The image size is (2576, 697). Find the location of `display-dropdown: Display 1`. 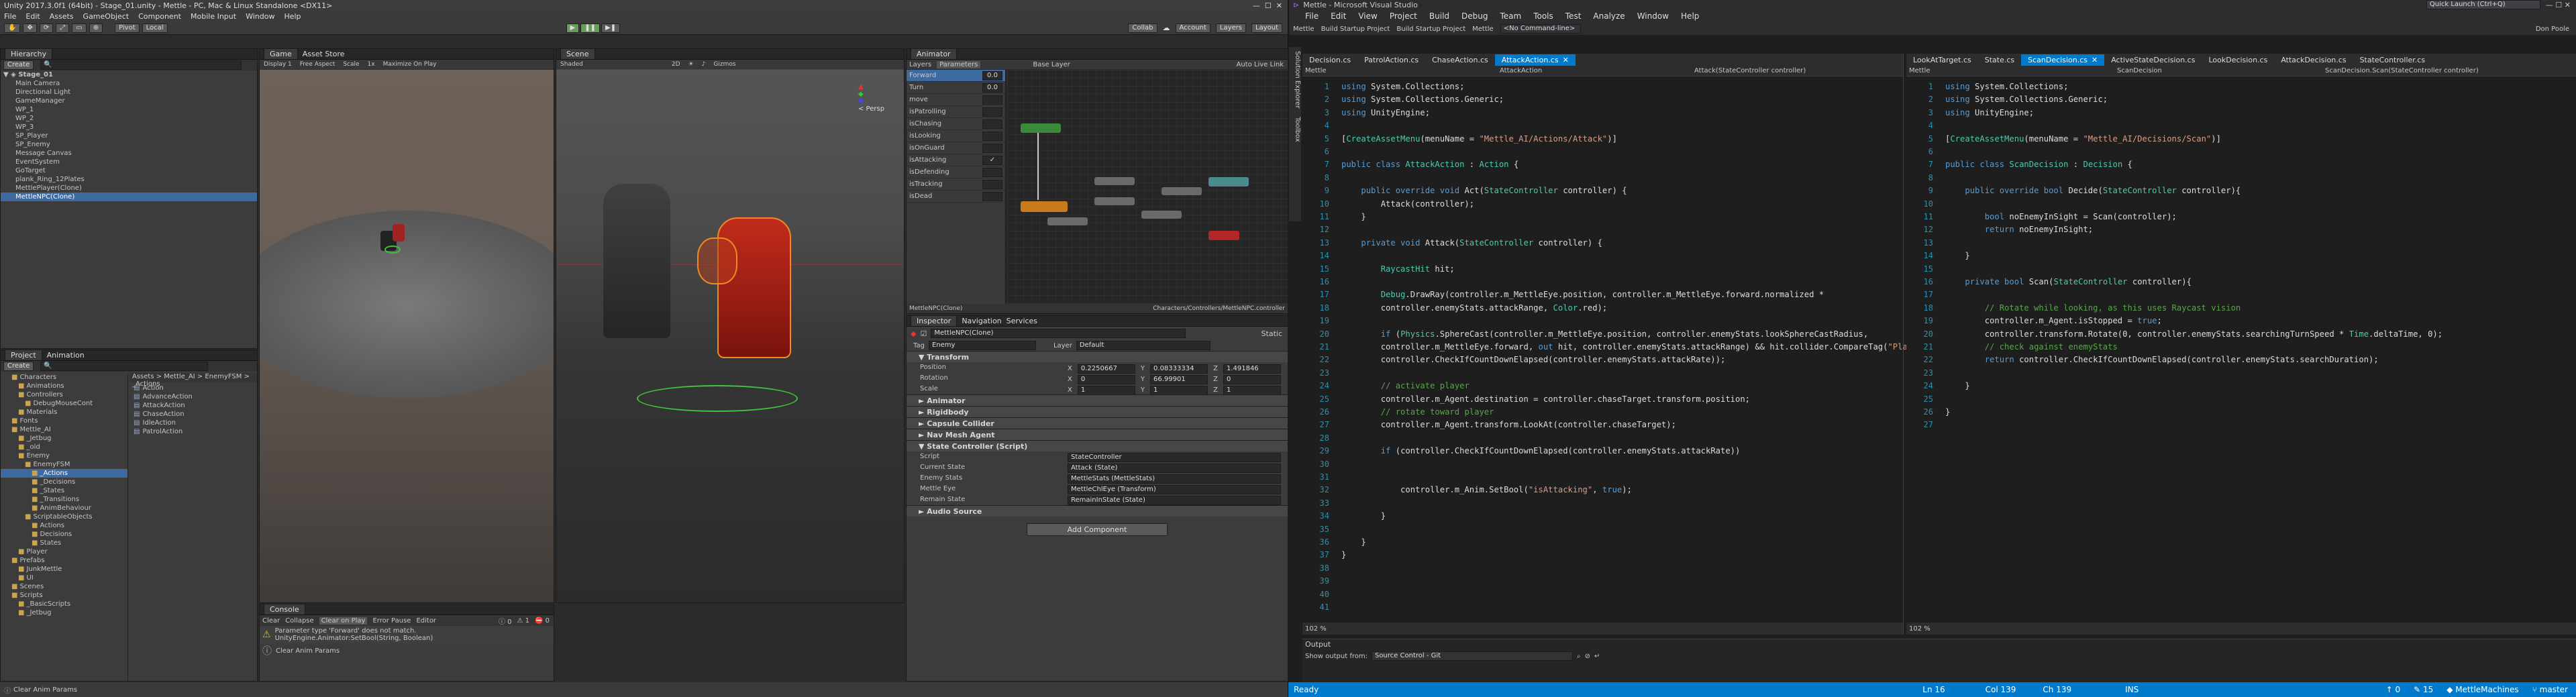

display-dropdown: Display 1 is located at coordinates (278, 64).